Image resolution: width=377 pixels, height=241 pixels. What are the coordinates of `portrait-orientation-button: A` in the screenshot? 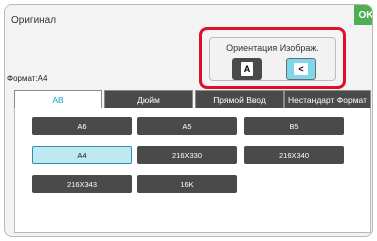 It's located at (247, 69).